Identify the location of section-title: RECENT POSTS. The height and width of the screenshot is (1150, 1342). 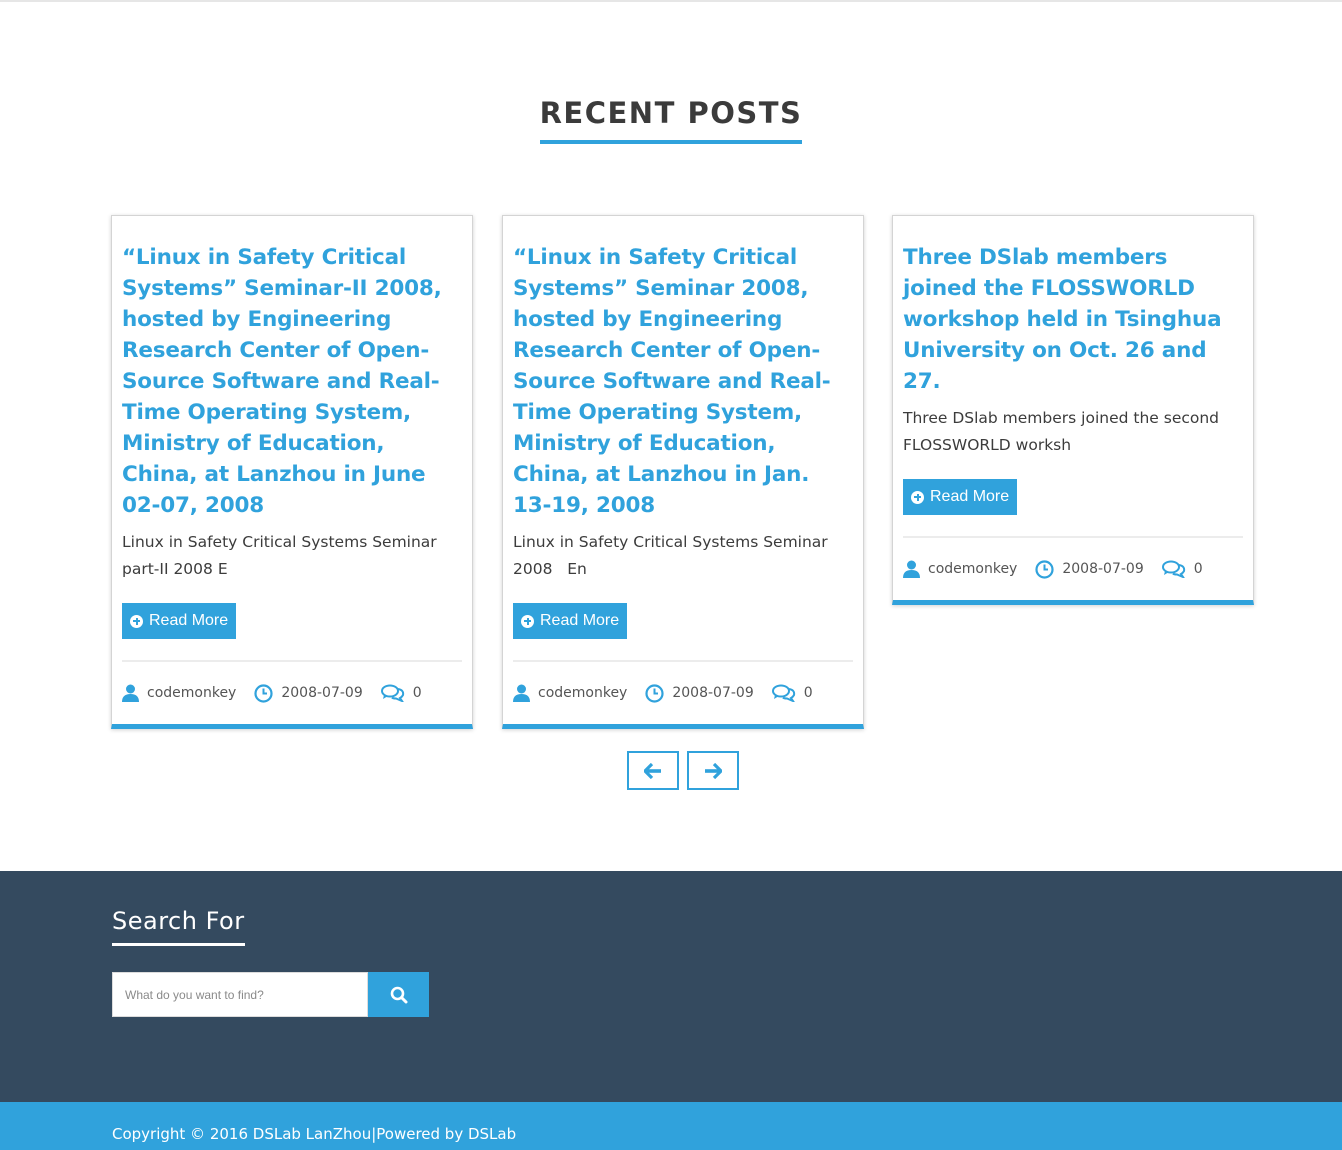
(671, 120).